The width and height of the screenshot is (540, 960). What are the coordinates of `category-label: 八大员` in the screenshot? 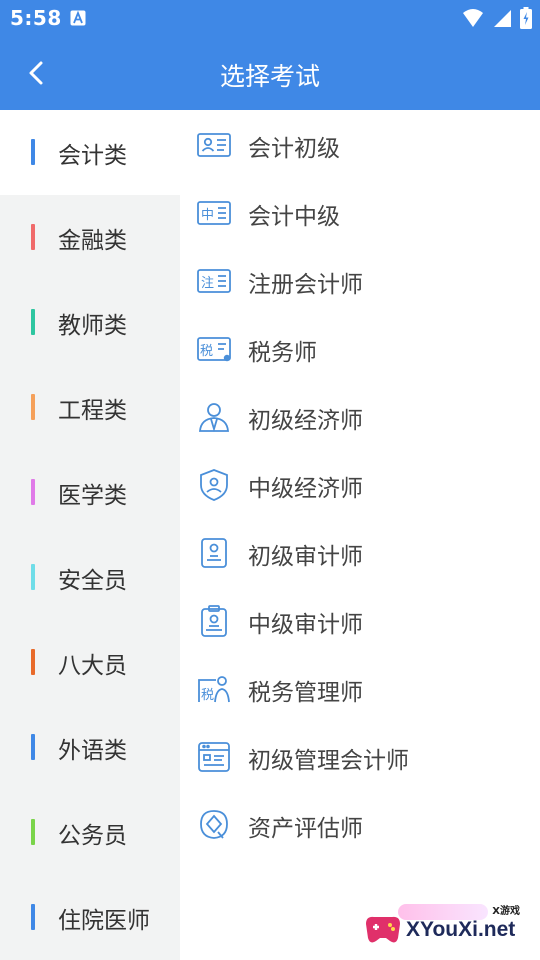 It's located at (92, 666).